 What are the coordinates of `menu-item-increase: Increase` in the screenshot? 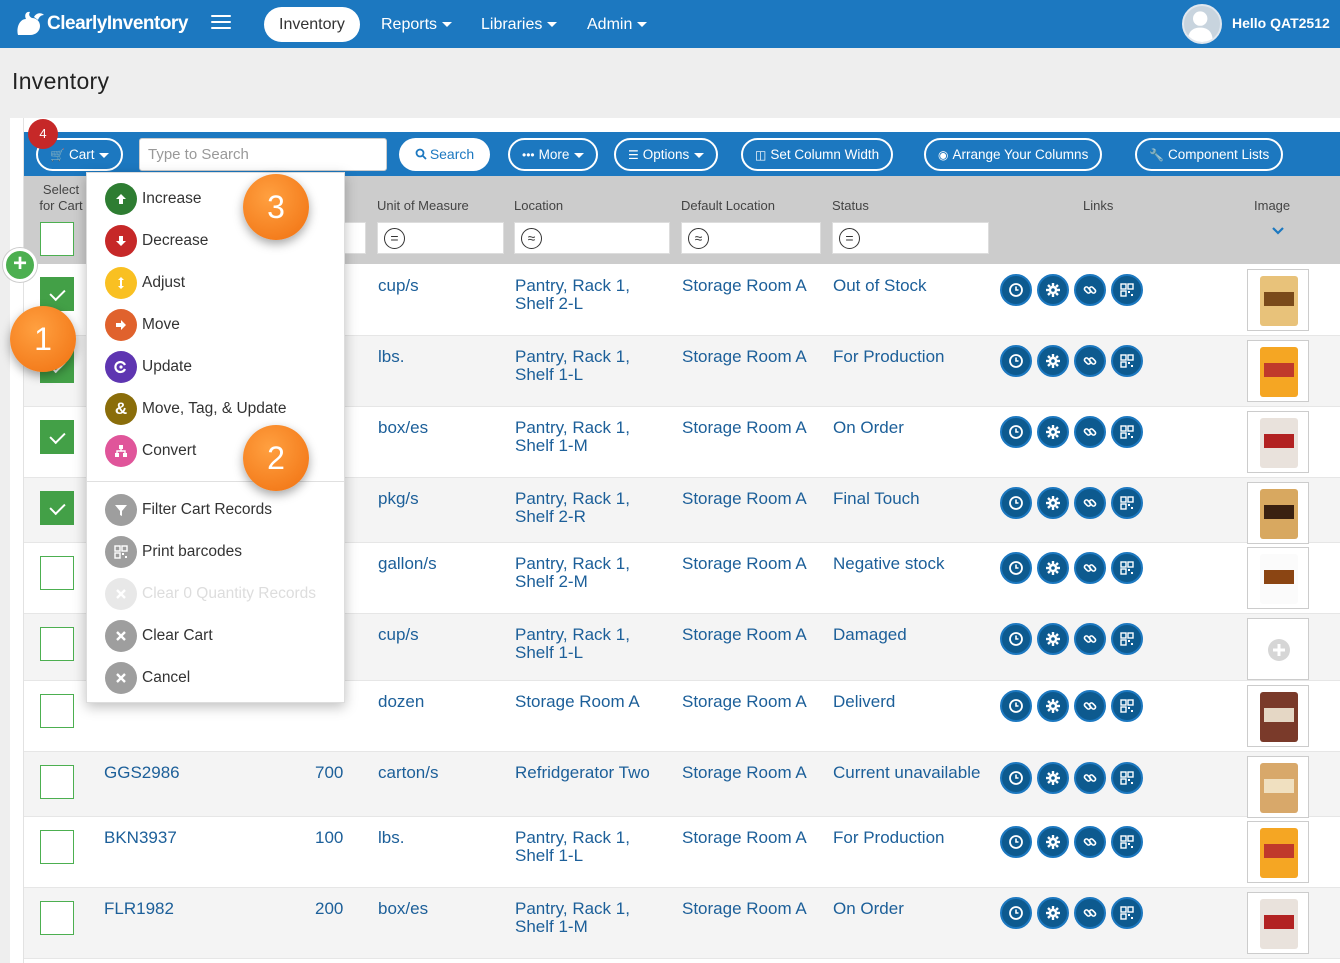 It's located at (153, 199).